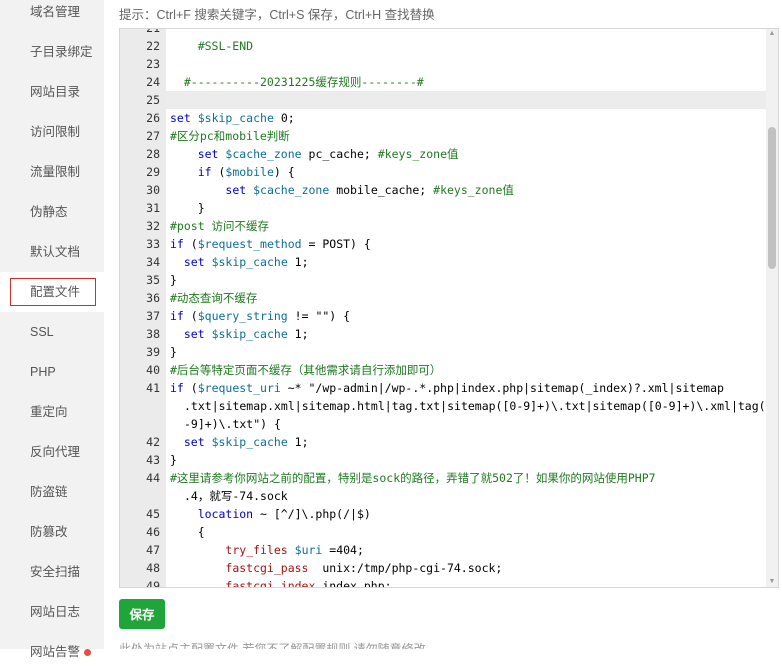  I want to click on line-number: 32, so click(153, 226).